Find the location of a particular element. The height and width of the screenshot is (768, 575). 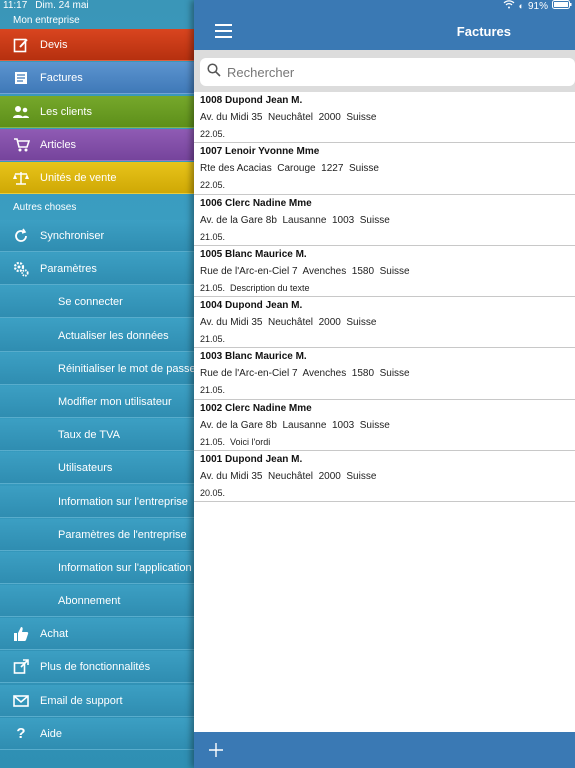

invoice-meta: 21.05. Voici l'ordi is located at coordinates (235, 441).